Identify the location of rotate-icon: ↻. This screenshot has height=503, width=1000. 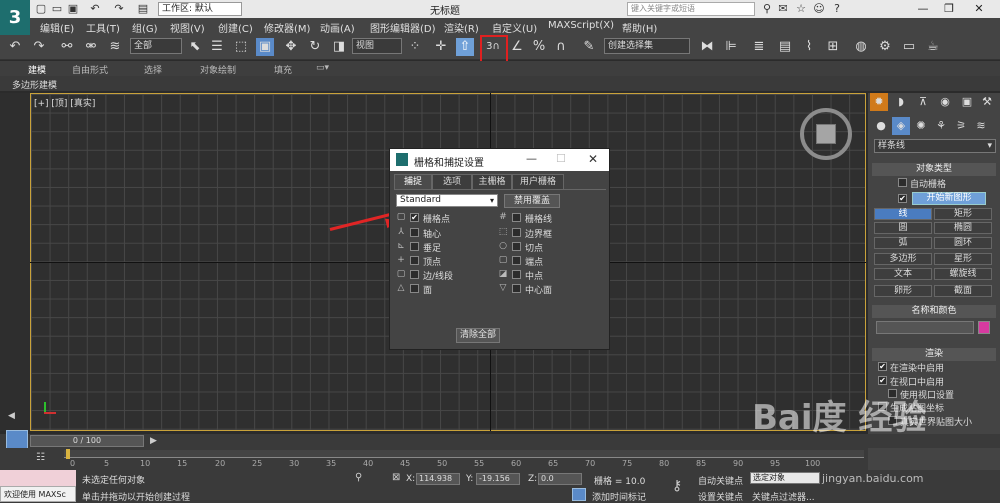
(315, 47).